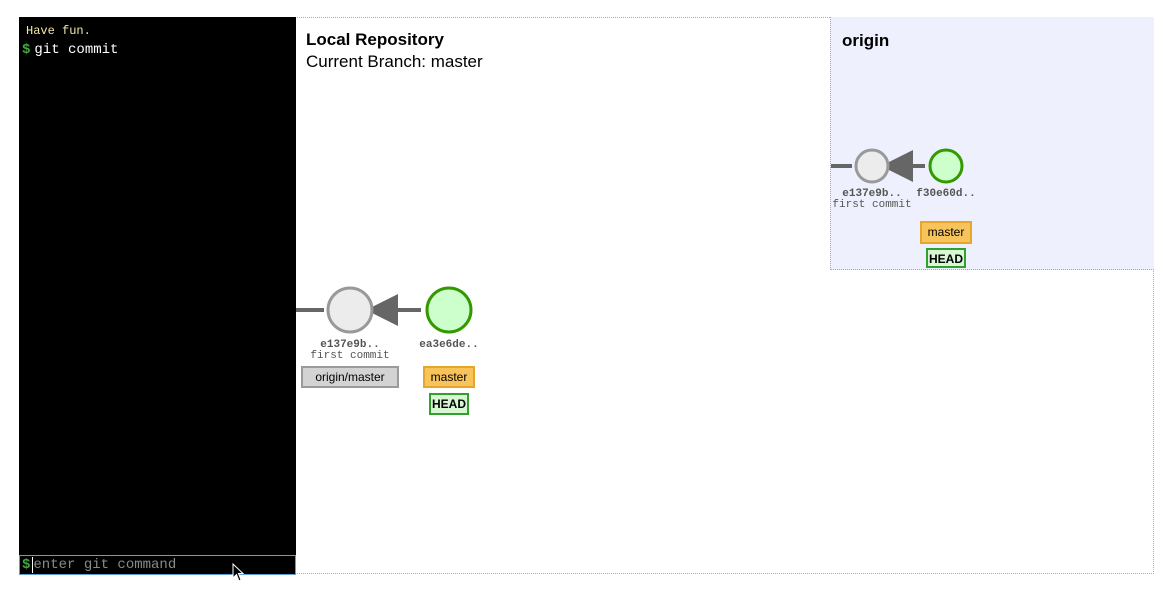 The height and width of the screenshot is (594, 1170). Describe the element at coordinates (350, 310) in the screenshot. I see `local-commit-node-e137e9b` at that location.